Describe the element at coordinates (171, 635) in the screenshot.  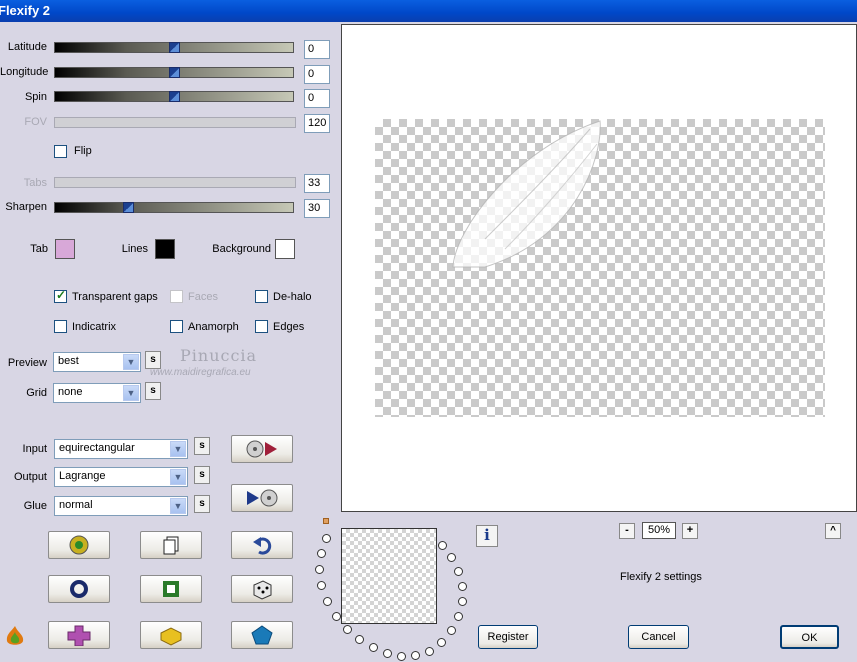
I see `brick-shape-button` at that location.